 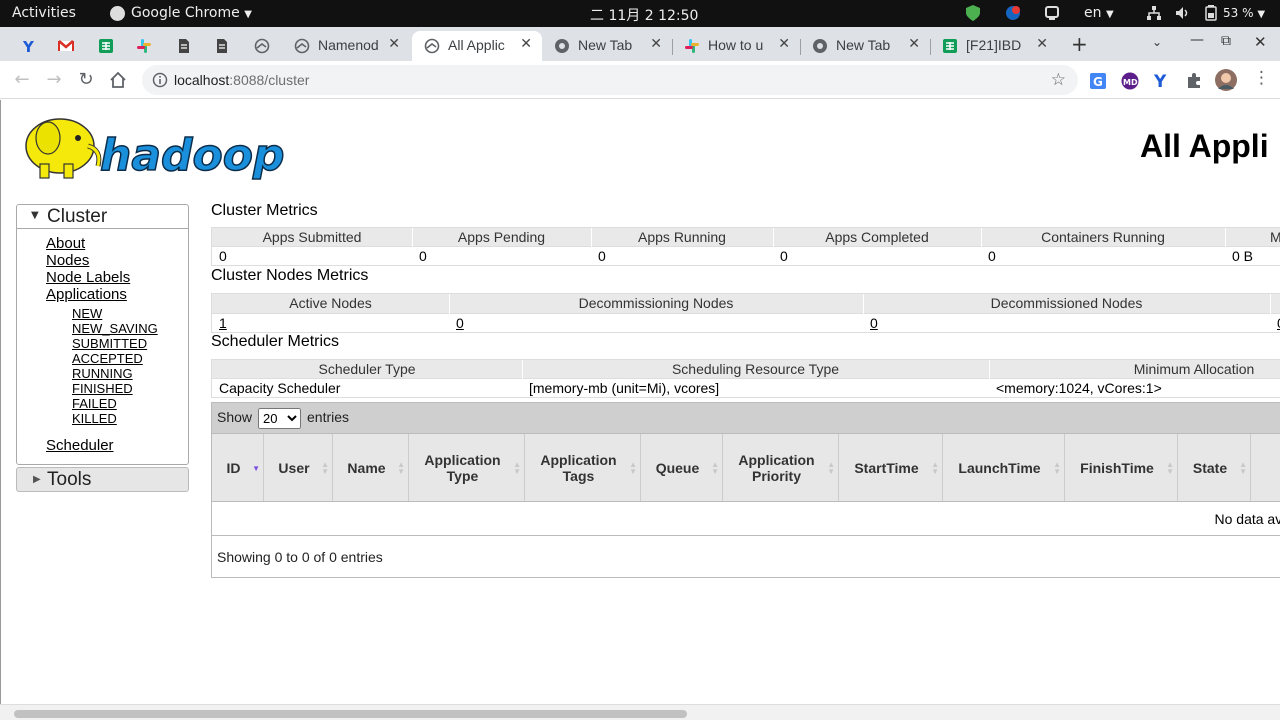 I want to click on tab-title: Namenod, so click(x=348, y=45).